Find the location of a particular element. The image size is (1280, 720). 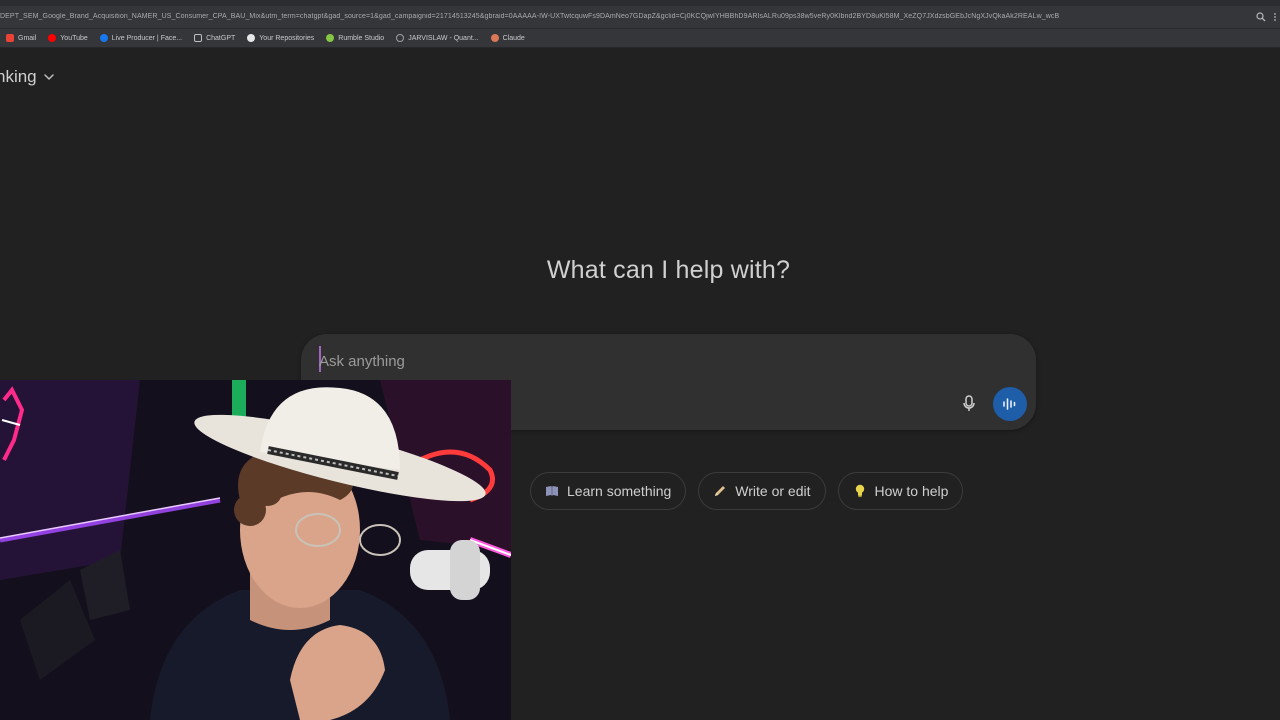

bookmark-label: Rumble Studio is located at coordinates (361, 38).